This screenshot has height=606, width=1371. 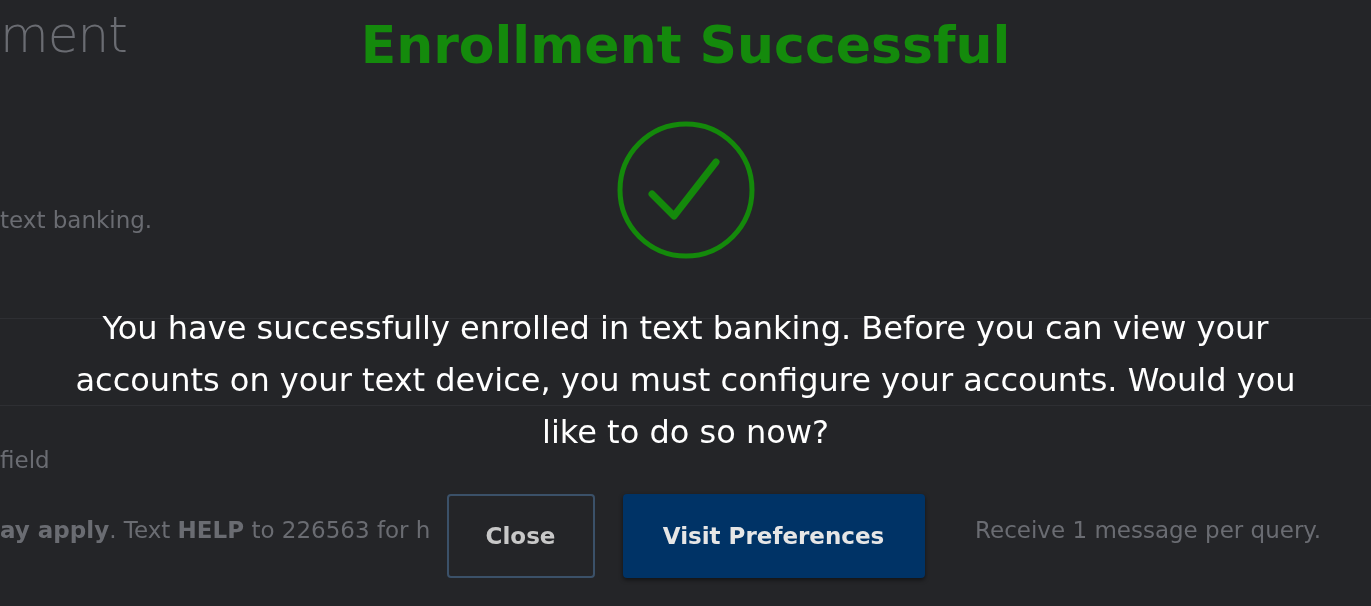 I want to click on page-heading: ment, so click(x=63, y=34).